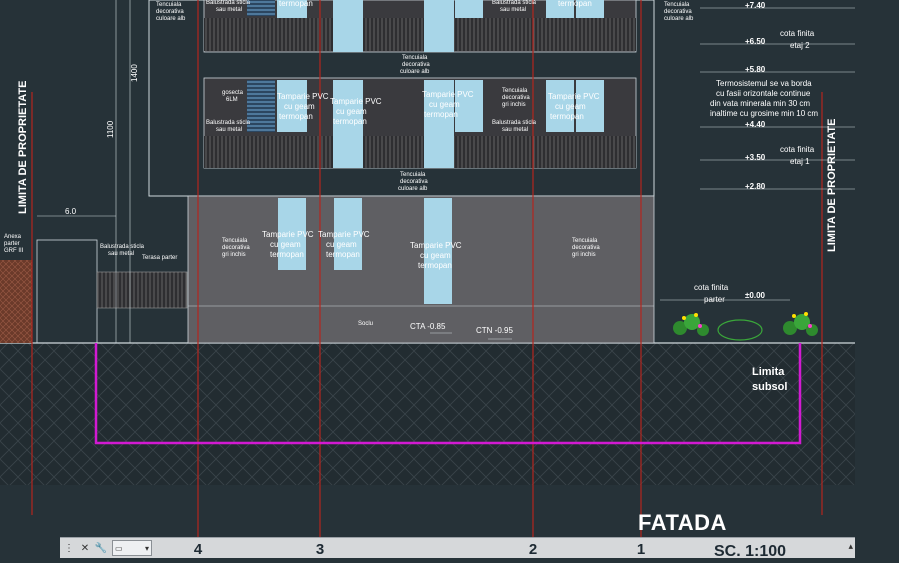  I want to click on thermal-note-line: cu fasii orizontale continue, so click(763, 93).